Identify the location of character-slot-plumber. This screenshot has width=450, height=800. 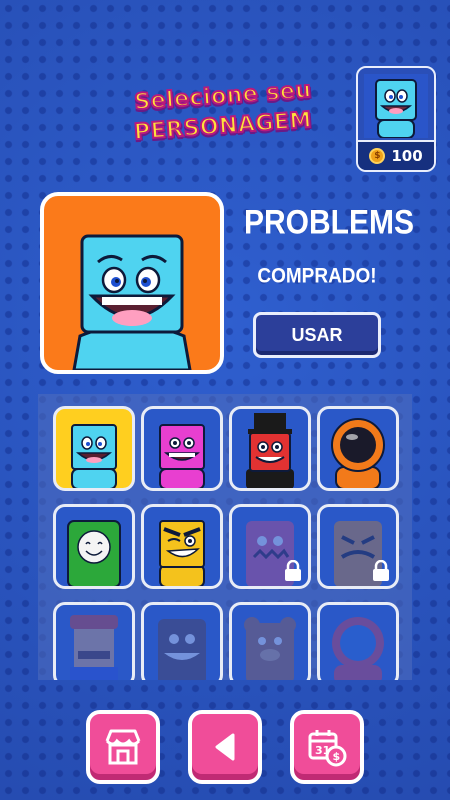
(94, 641).